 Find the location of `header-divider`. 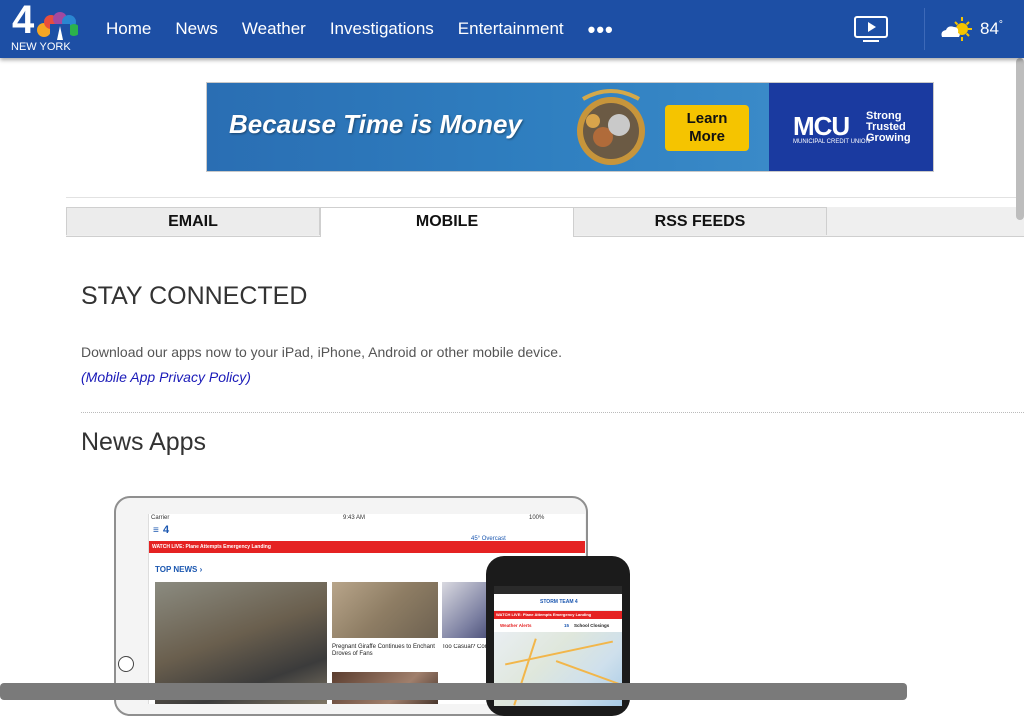

header-divider is located at coordinates (924, 29).